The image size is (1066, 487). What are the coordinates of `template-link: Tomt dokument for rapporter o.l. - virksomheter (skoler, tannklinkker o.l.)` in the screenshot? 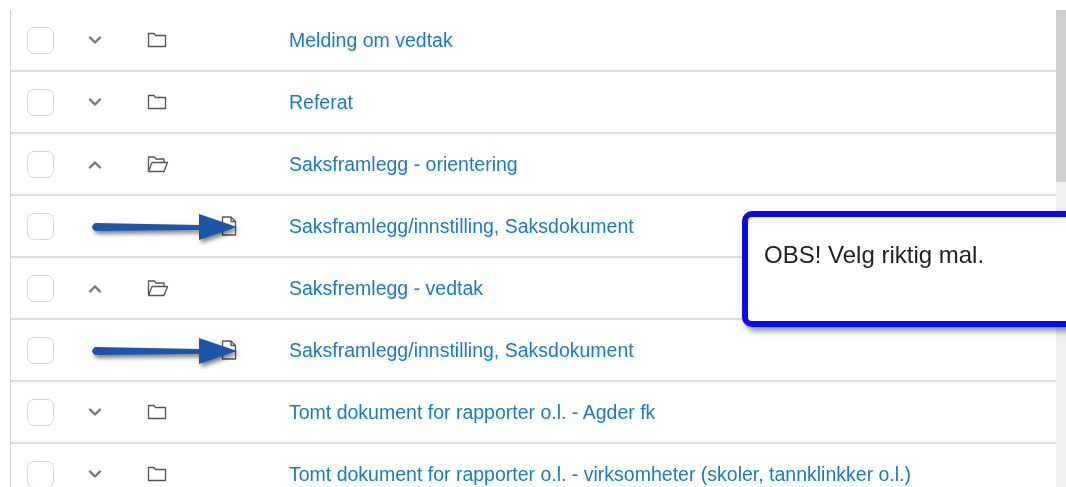 It's located at (600, 474).